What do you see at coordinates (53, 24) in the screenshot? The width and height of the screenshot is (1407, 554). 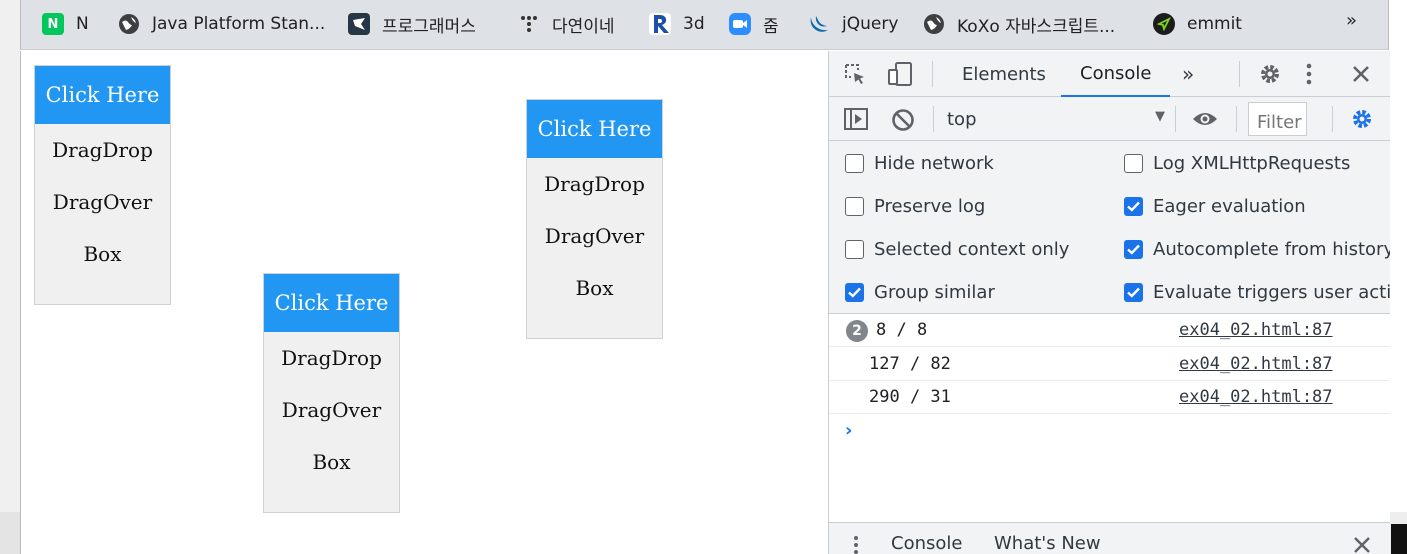 I see `naver-icon: N` at bounding box center [53, 24].